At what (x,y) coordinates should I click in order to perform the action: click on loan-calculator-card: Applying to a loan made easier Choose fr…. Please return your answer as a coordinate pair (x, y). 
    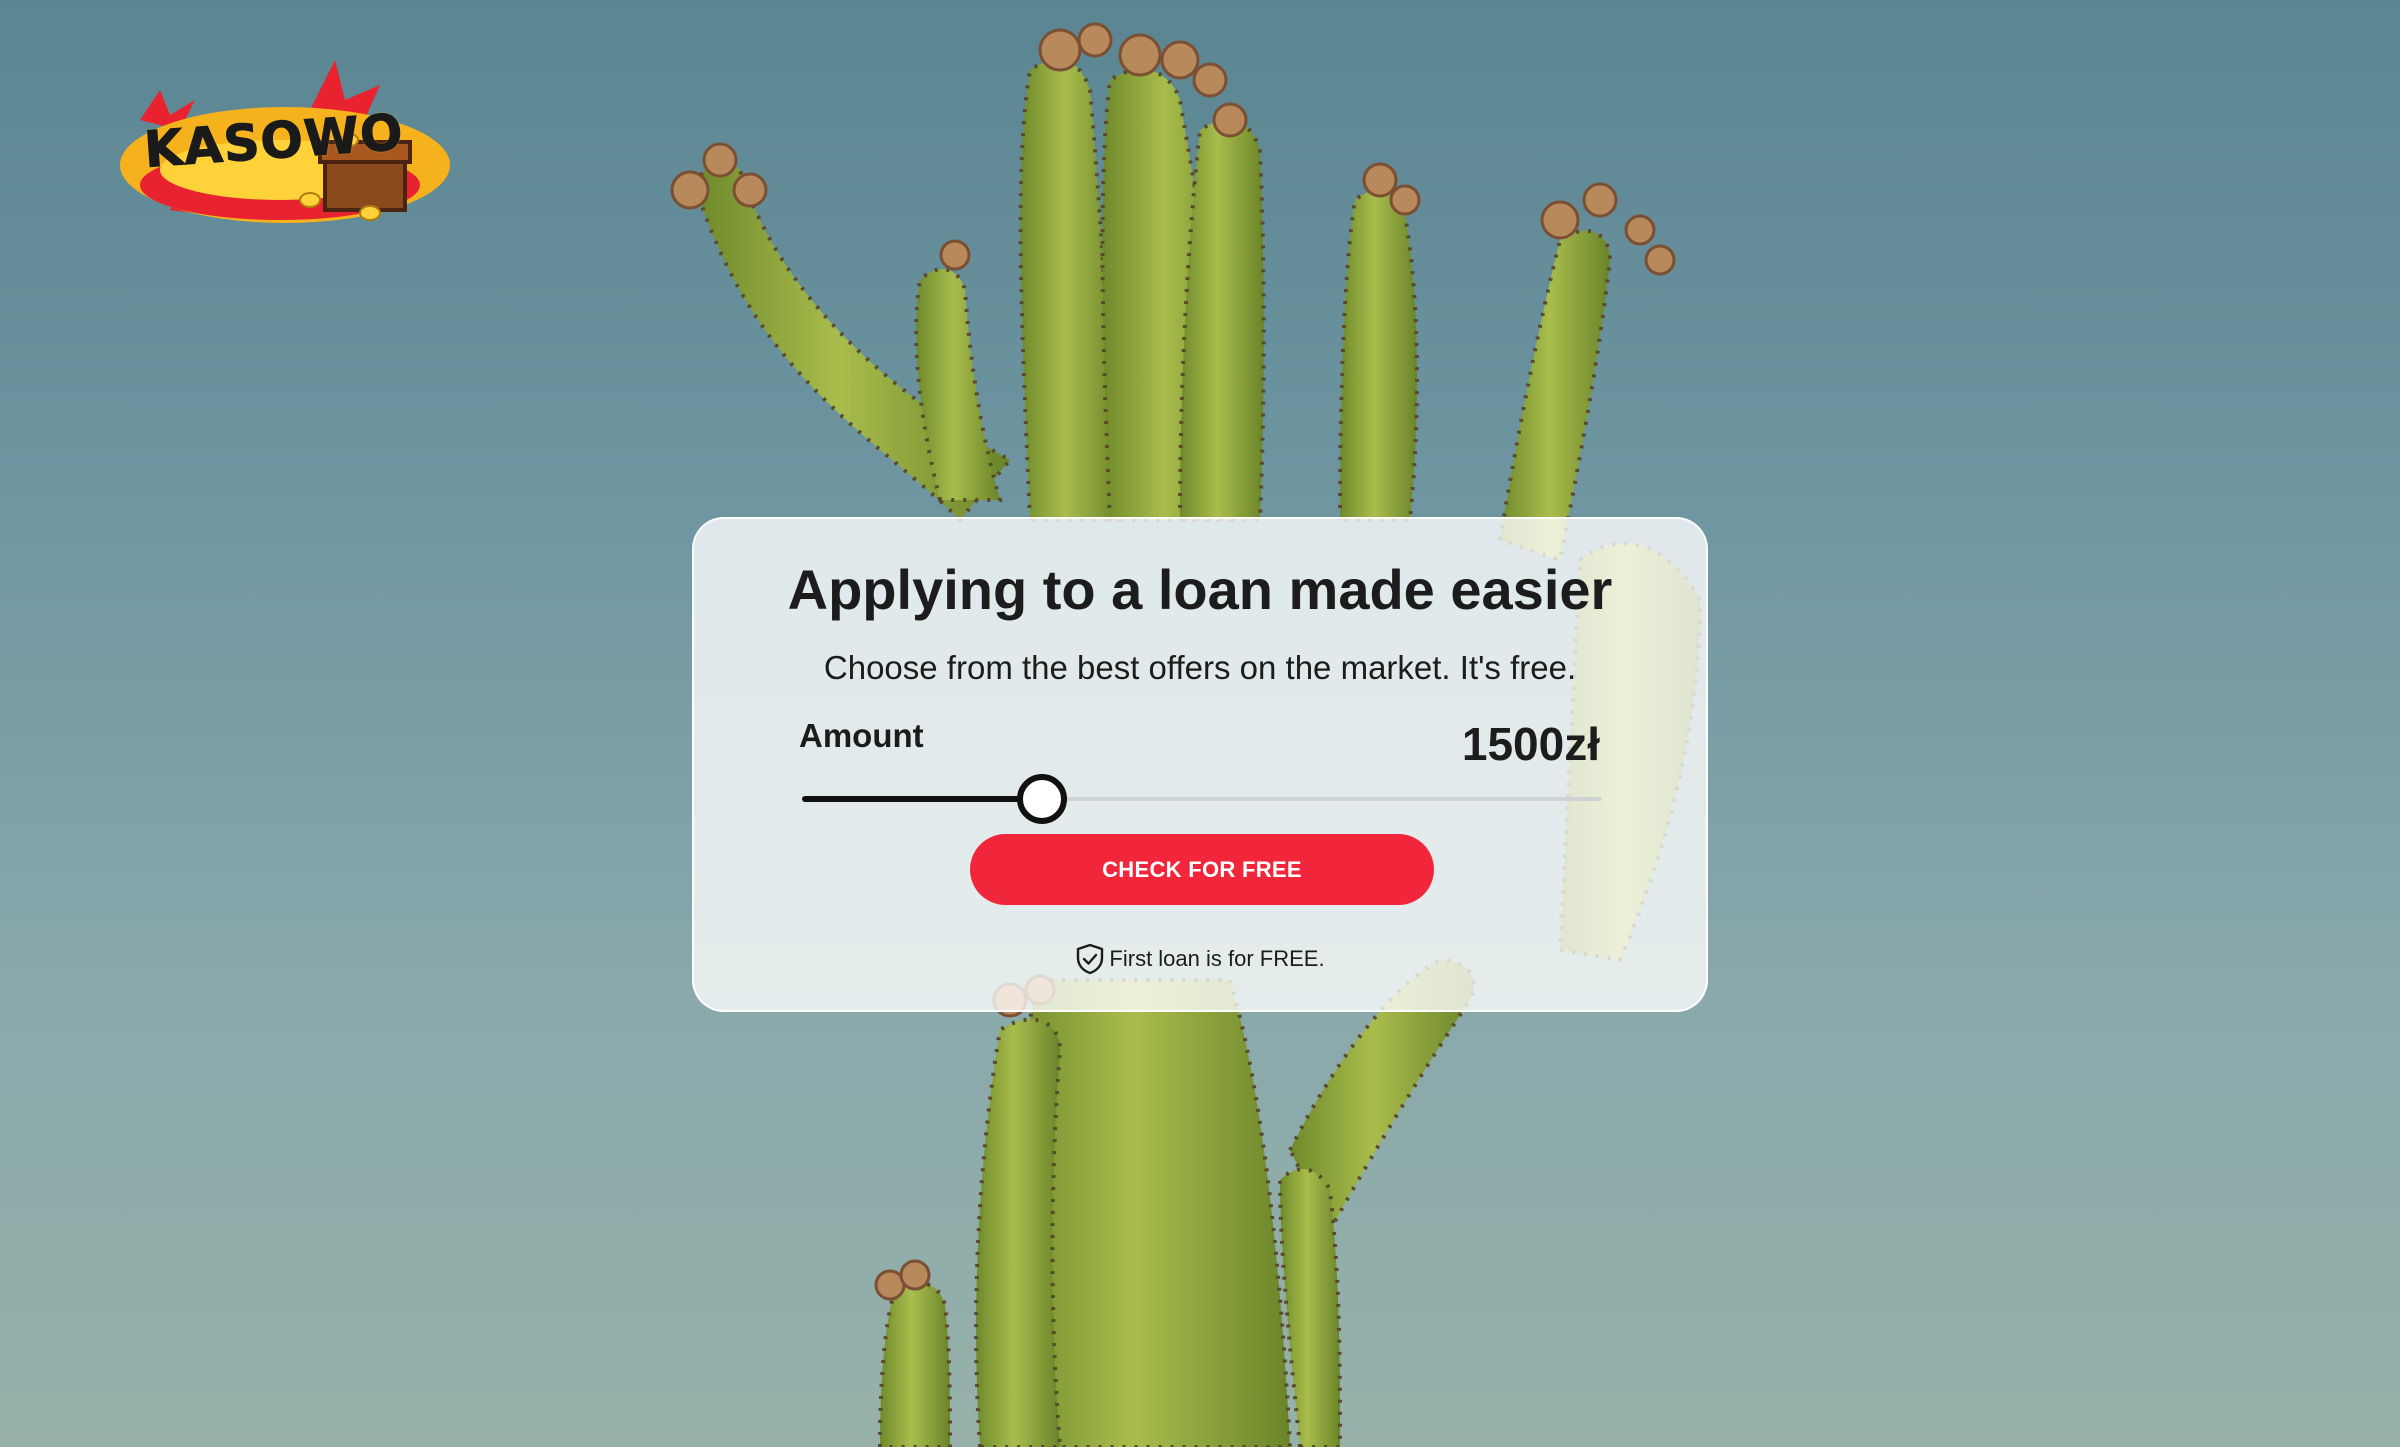
    Looking at the image, I should click on (1200, 764).